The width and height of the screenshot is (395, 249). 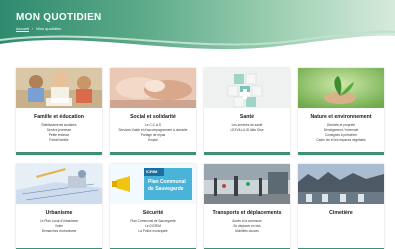 I want to click on card-link: Emploi, so click(x=153, y=140).